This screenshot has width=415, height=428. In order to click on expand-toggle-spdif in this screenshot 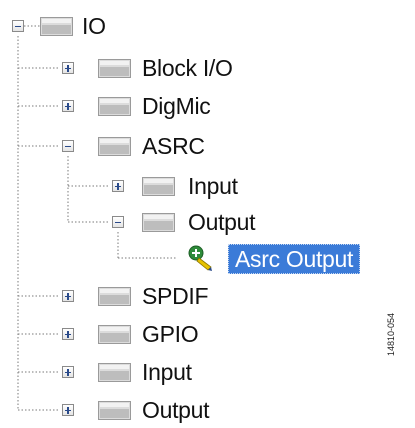, I will do `click(68, 296)`.